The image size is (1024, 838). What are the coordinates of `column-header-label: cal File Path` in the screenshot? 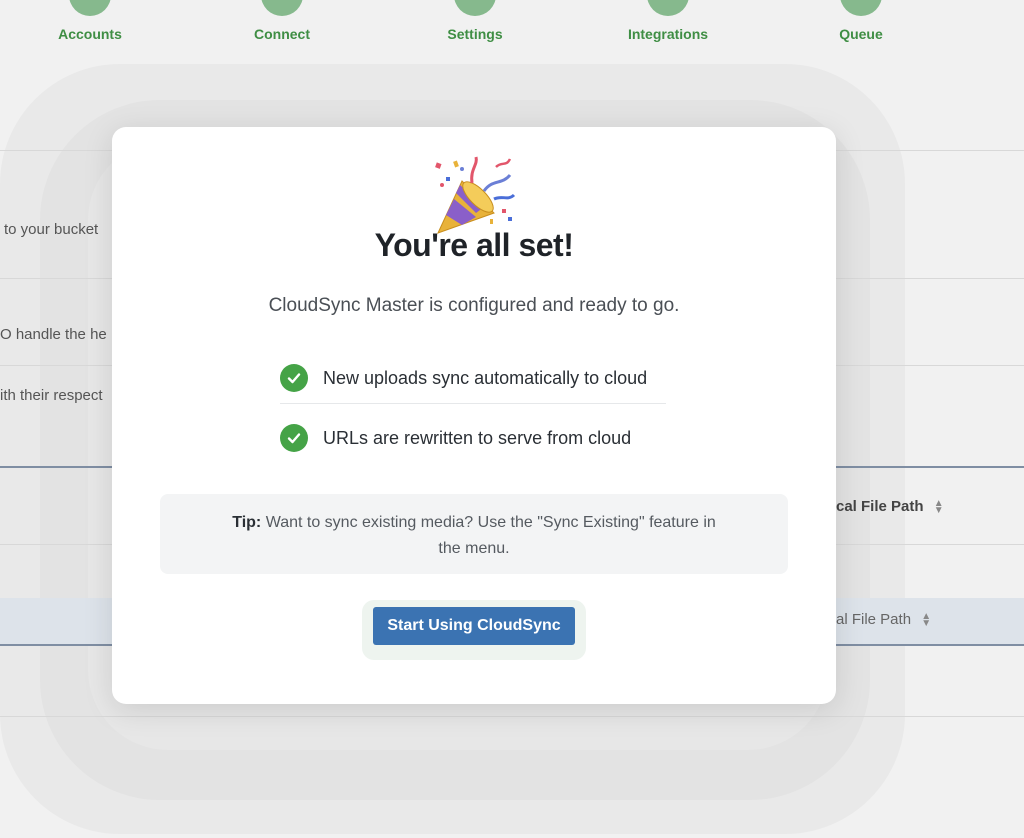 It's located at (880, 506).